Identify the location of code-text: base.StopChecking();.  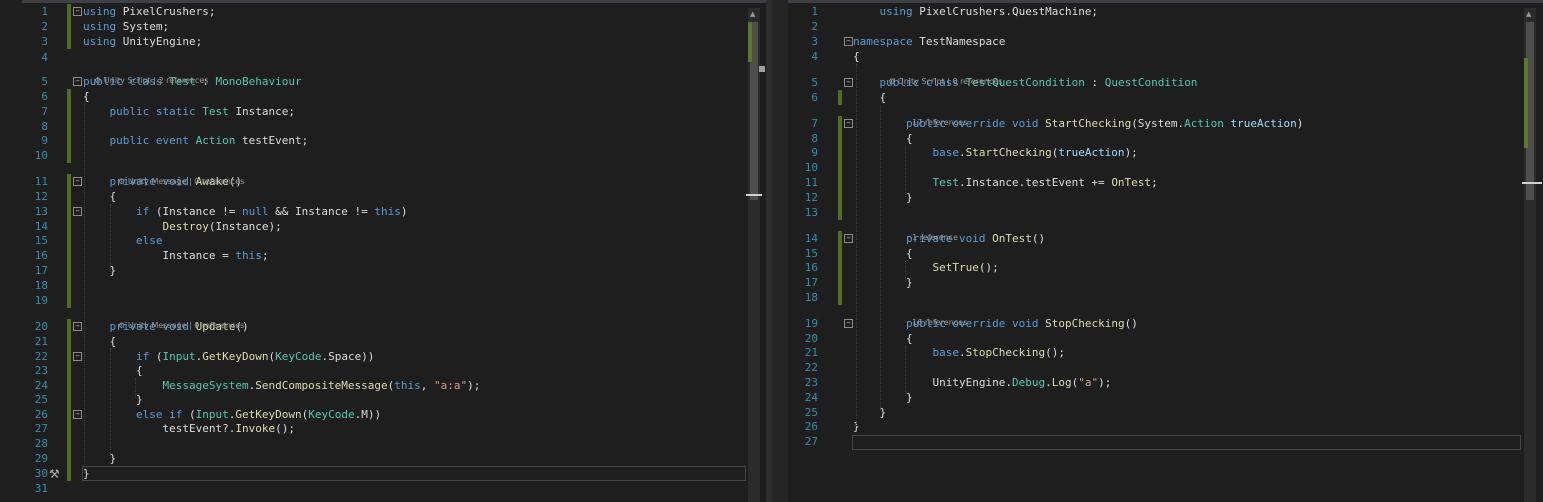
(958, 352).